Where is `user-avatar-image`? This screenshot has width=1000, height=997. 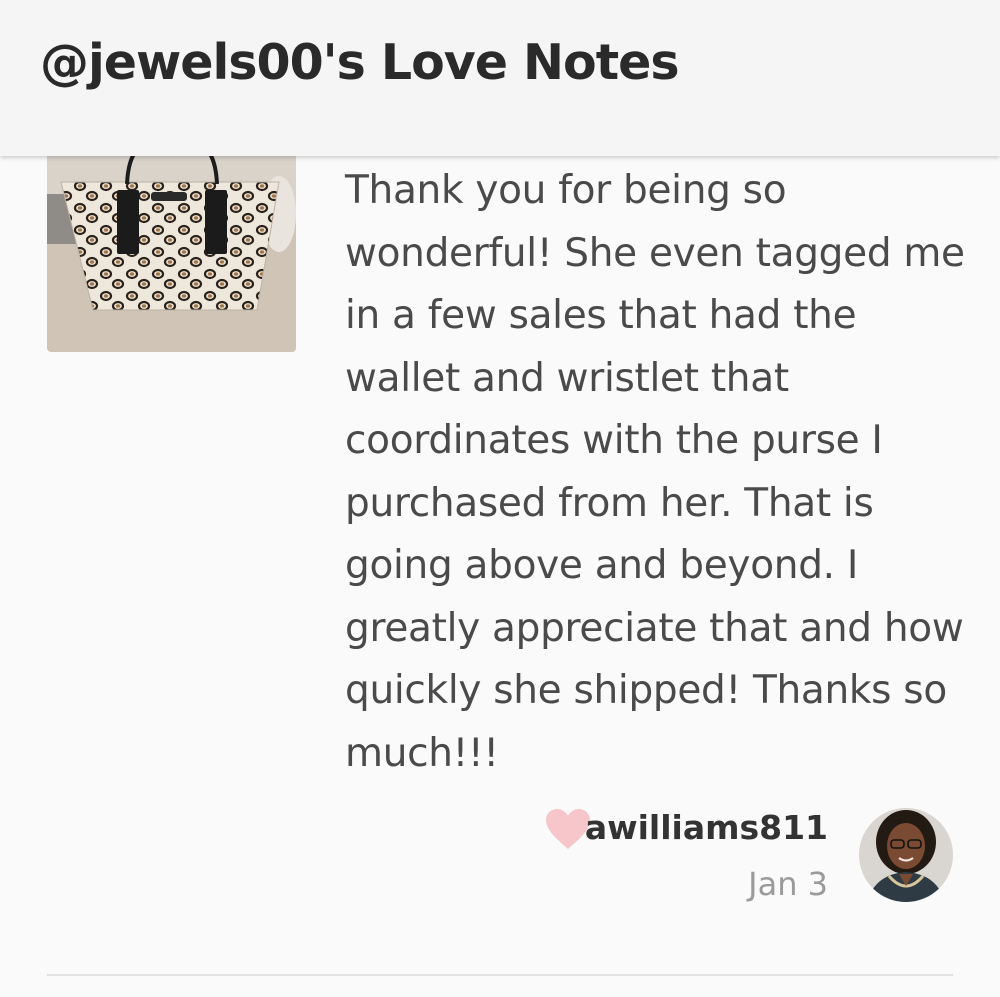
user-avatar-image is located at coordinates (906, 855).